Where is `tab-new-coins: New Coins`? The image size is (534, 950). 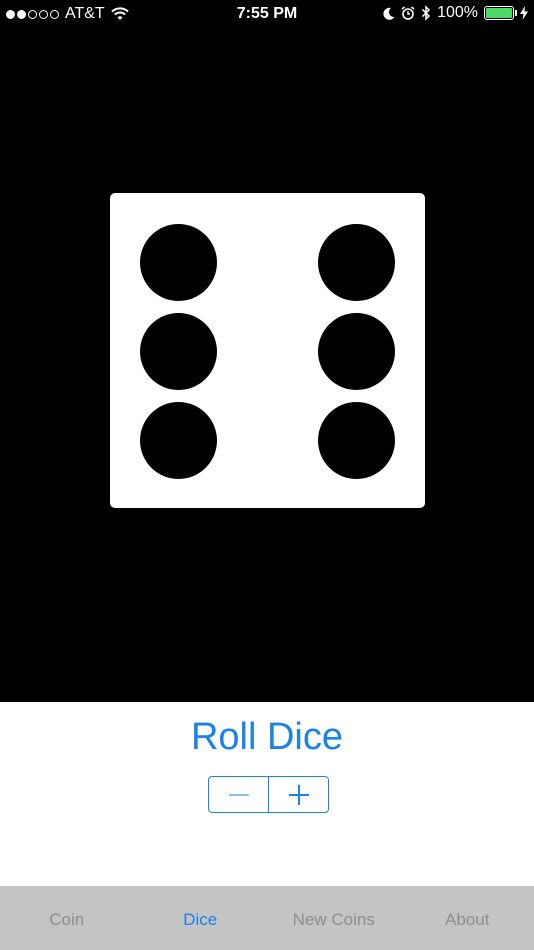
tab-new-coins: New Coins is located at coordinates (334, 918).